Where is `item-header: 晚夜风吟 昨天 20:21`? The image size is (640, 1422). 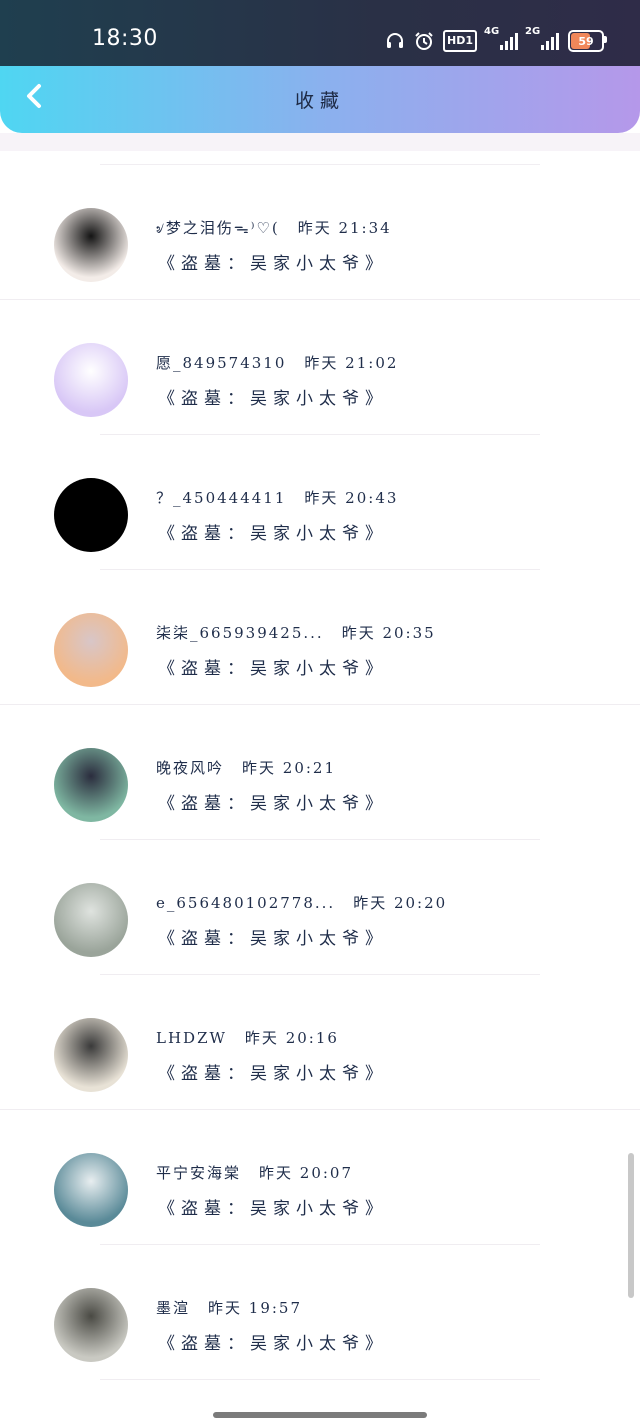 item-header: 晚夜风吟 昨天 20:21 is located at coordinates (246, 767).